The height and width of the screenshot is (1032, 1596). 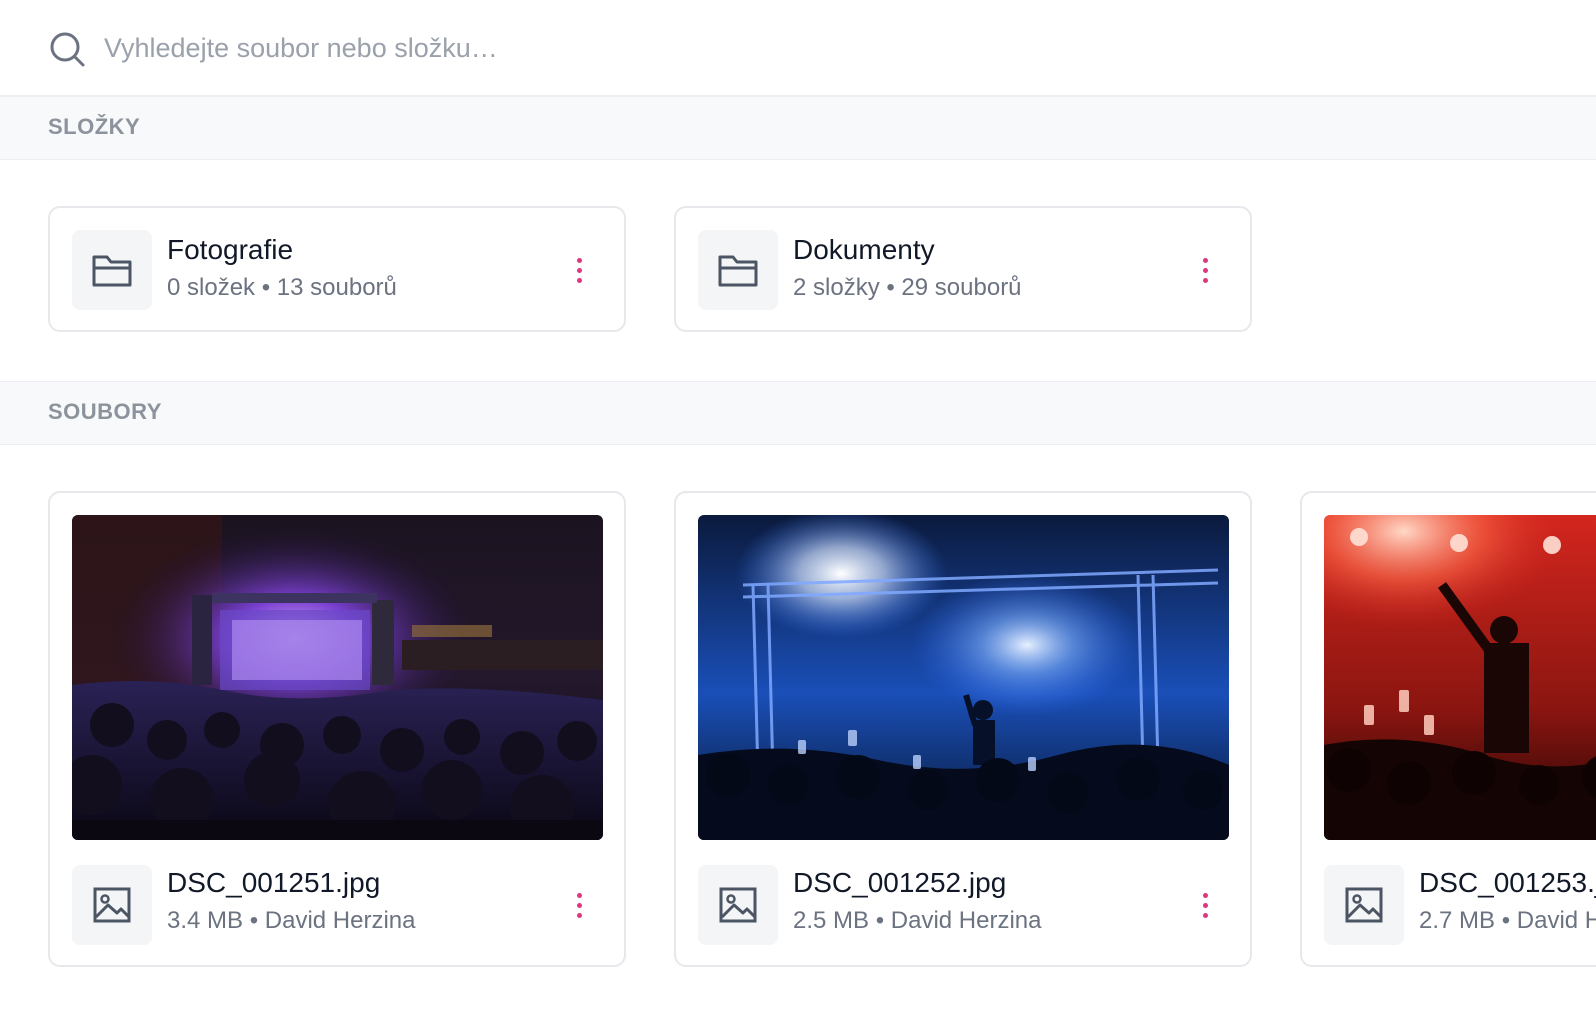 I want to click on search-input, so click(x=554, y=48).